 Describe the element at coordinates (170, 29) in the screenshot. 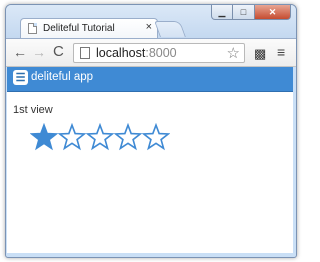

I see `new-tab-button` at that location.